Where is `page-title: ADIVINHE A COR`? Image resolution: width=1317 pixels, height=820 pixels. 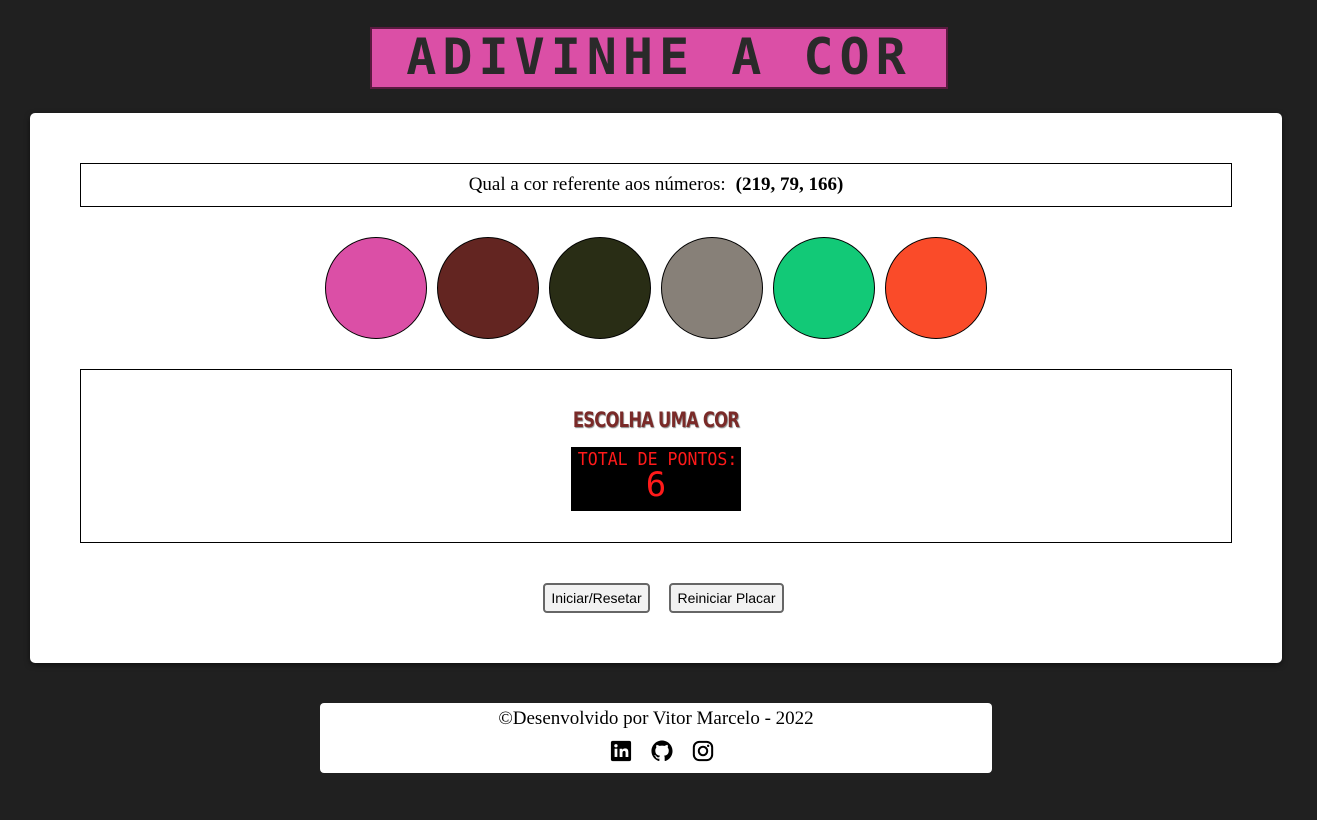 page-title: ADIVINHE A COR is located at coordinates (658, 58).